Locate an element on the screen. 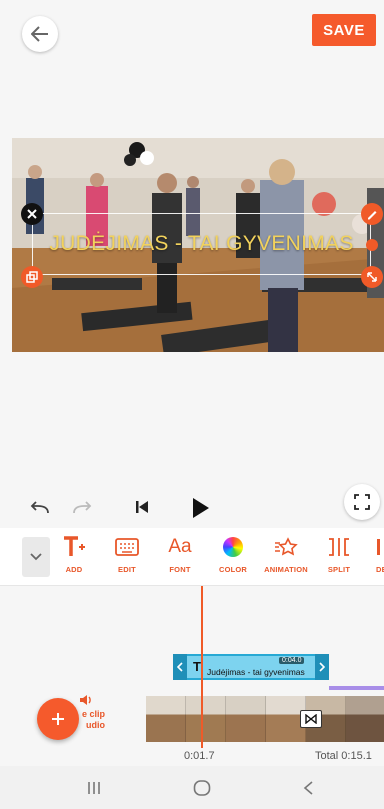 Image resolution: width=384 pixels, height=809 pixels. skip-to-start-button is located at coordinates (142, 509).